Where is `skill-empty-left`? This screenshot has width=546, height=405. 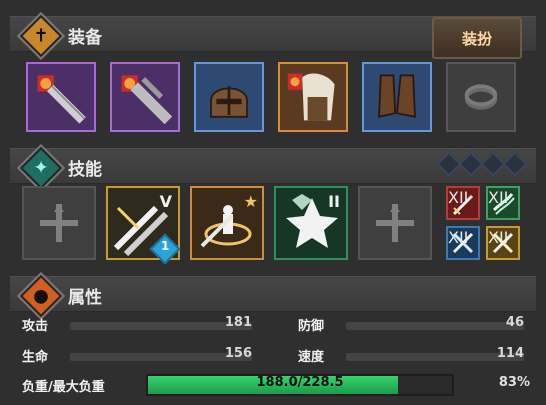 skill-empty-left is located at coordinates (59, 223).